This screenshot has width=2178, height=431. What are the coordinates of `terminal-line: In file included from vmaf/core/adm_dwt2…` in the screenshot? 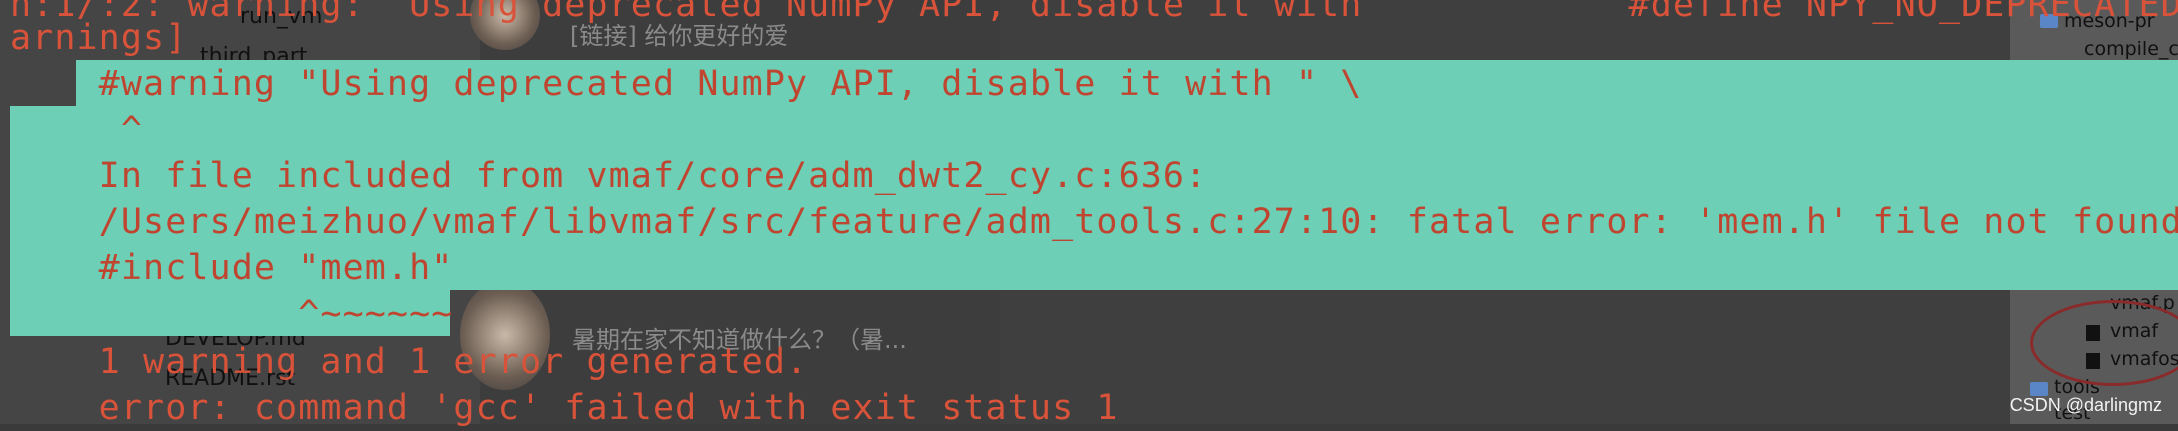 It's located at (609, 176).